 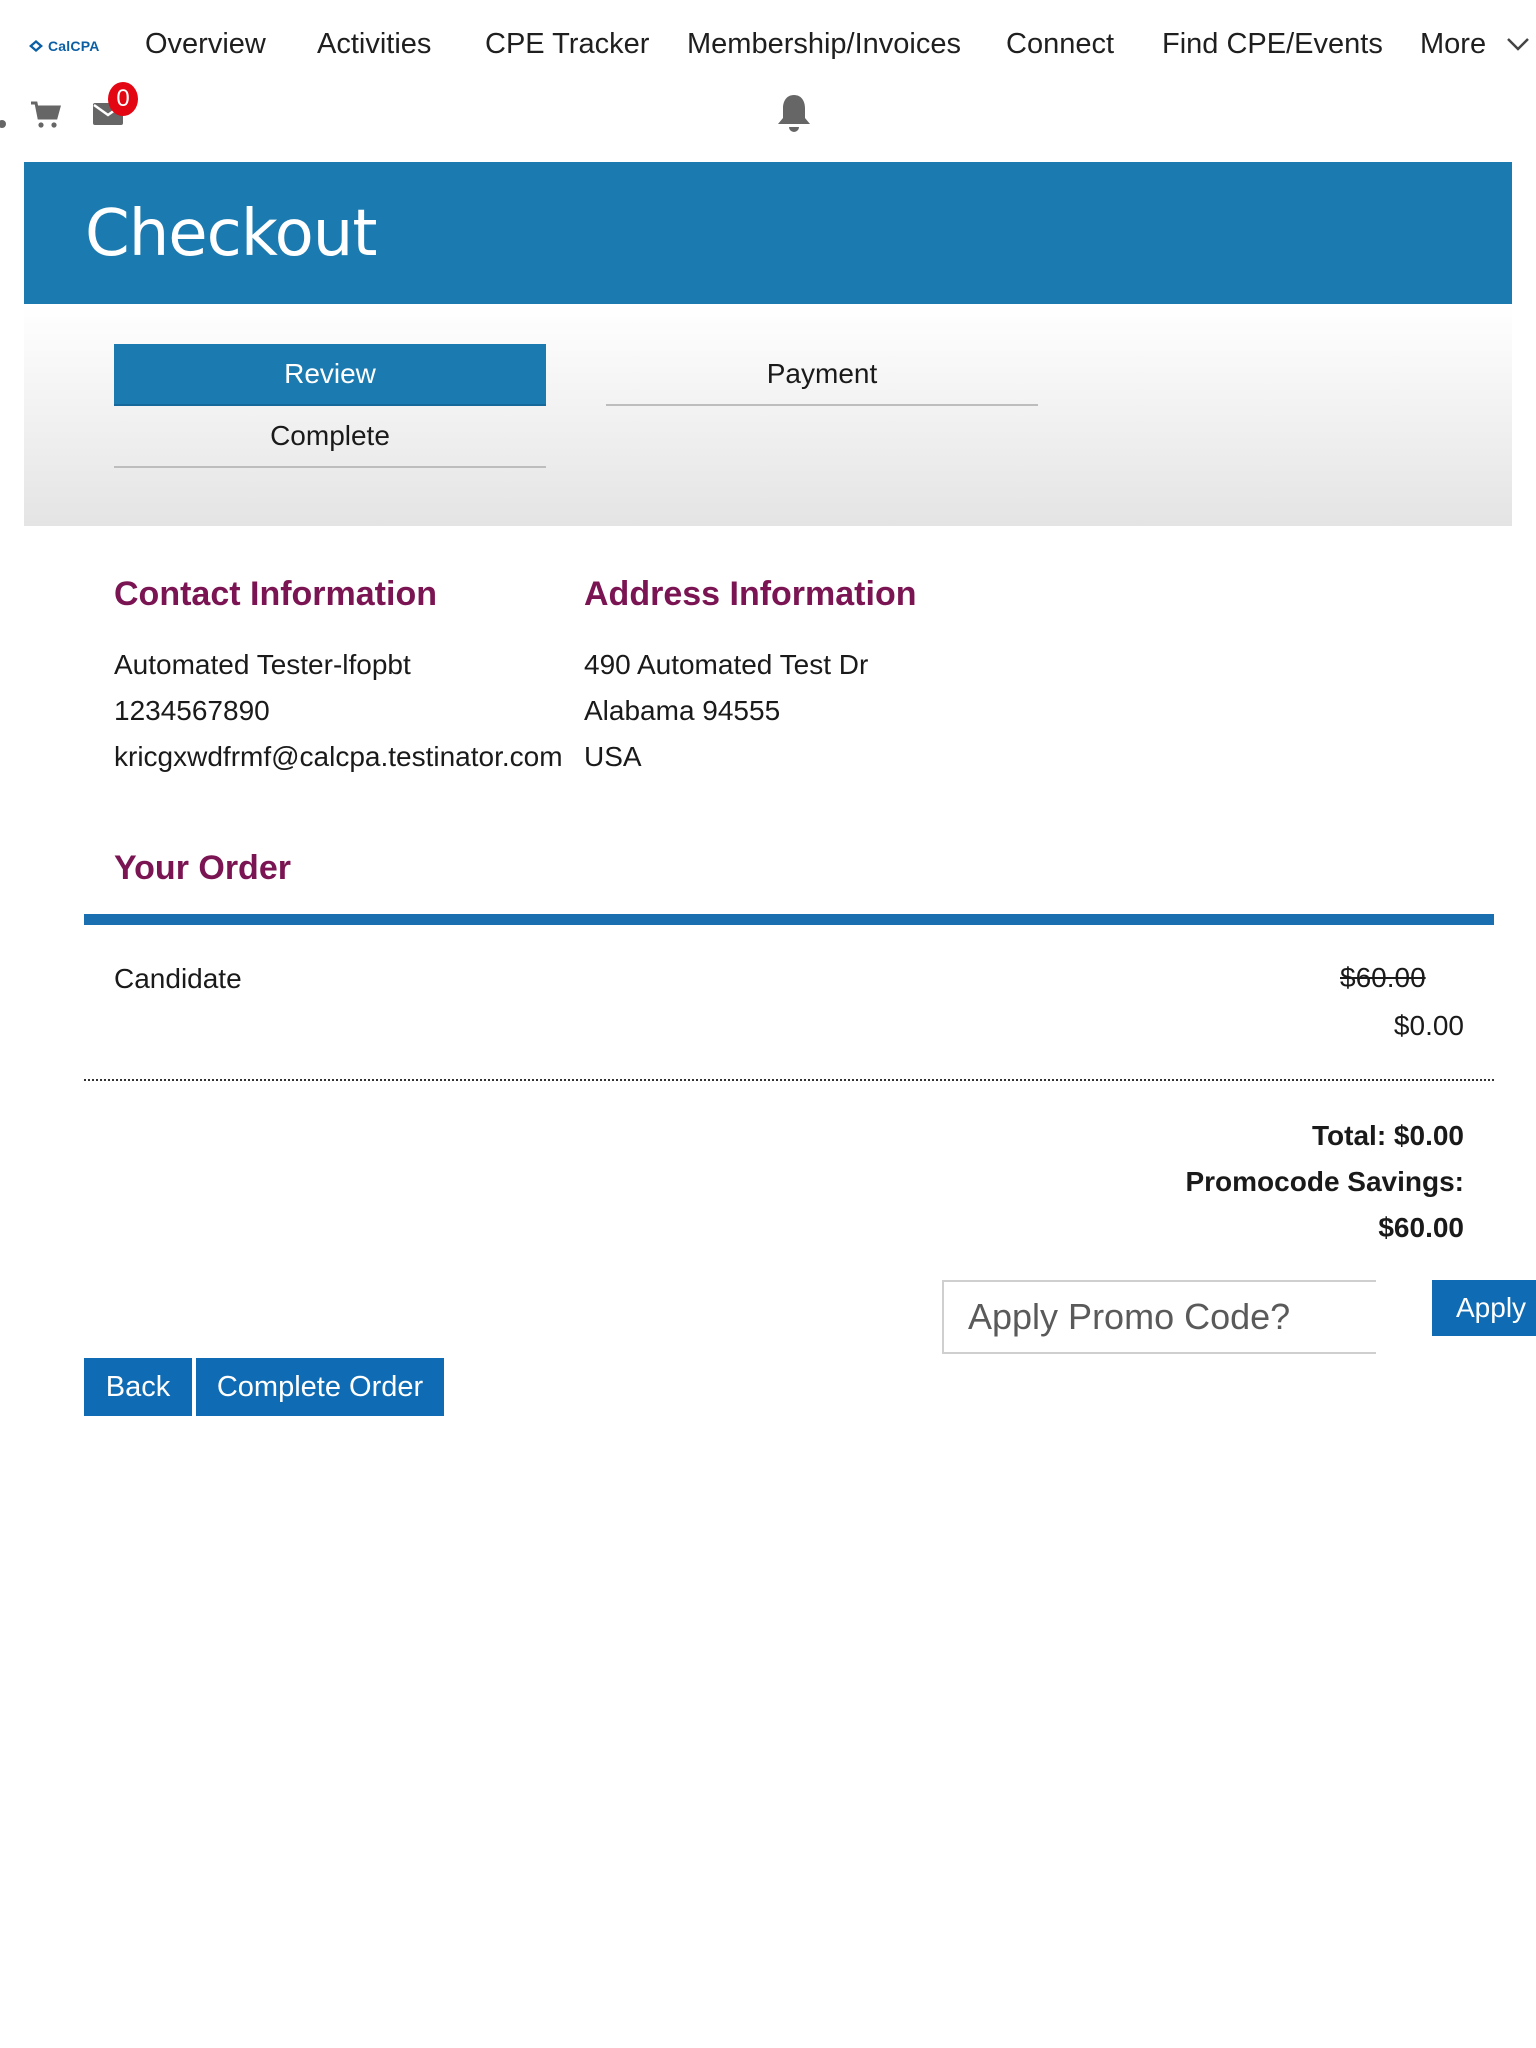 What do you see at coordinates (231, 234) in the screenshot?
I see `page-title: Checkout` at bounding box center [231, 234].